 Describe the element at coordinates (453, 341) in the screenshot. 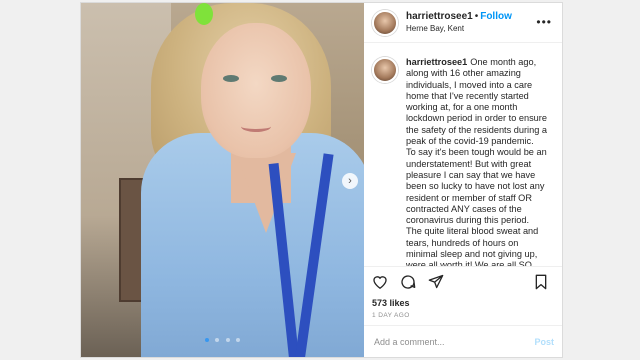

I see `comment-input` at that location.